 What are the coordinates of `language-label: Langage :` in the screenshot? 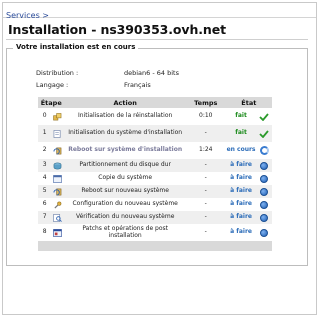 It's located at (52, 85).